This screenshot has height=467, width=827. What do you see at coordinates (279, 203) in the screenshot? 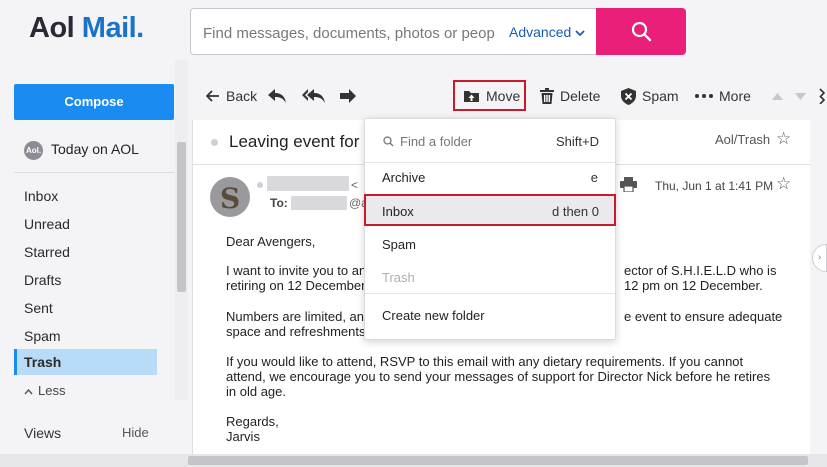
I see `to-label: To:` at bounding box center [279, 203].